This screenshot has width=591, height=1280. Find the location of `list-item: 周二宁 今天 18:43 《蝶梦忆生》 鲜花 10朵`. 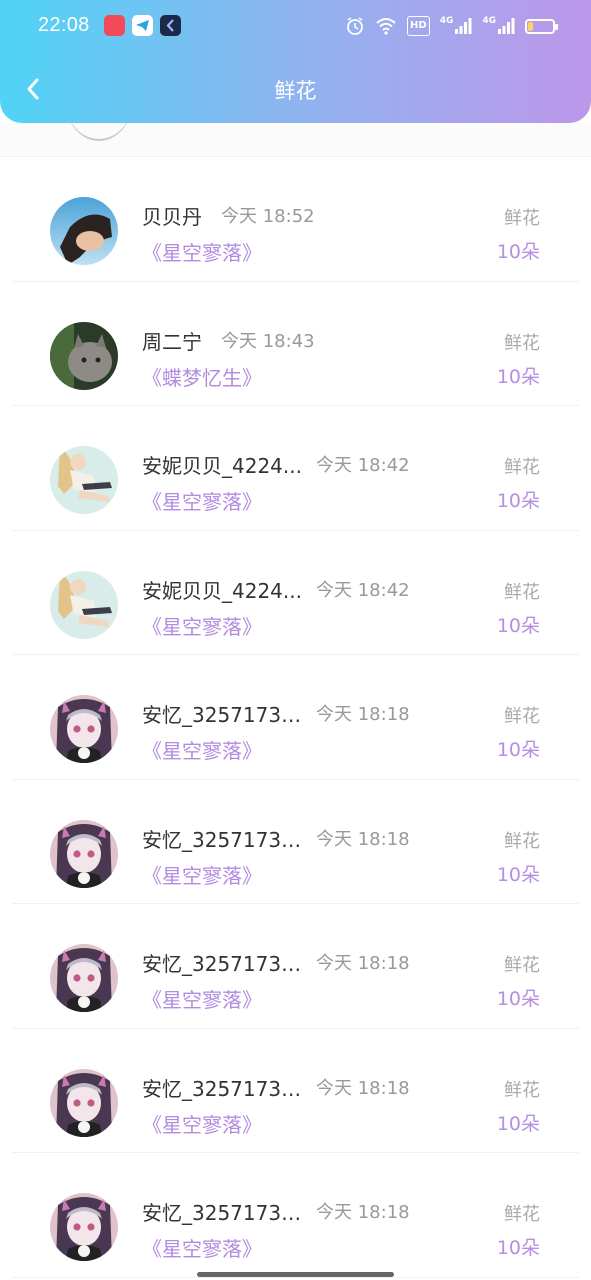

list-item: 周二宁 今天 18:43 《蝶梦忆生》 鲜花 10朵 is located at coordinates (295, 344).